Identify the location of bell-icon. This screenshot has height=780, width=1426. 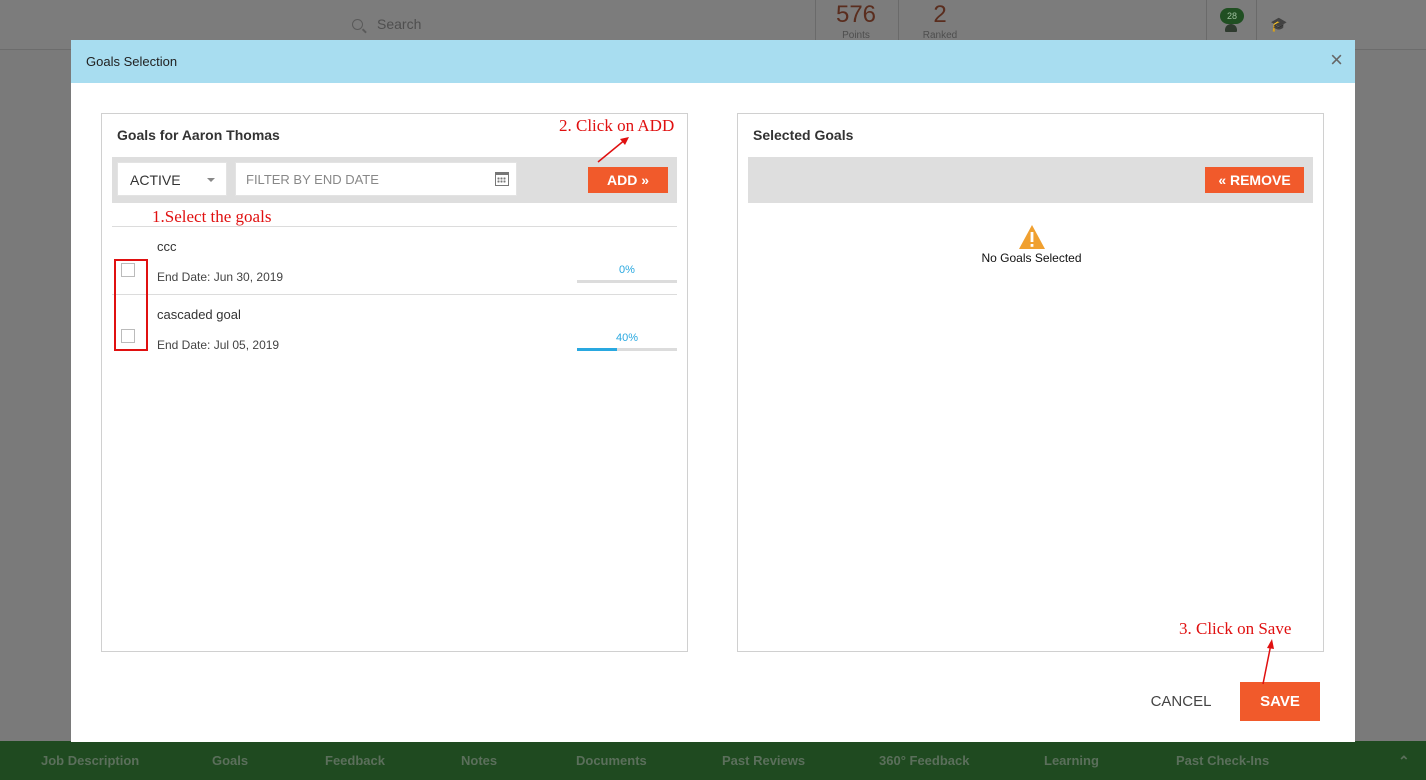
(1231, 28).